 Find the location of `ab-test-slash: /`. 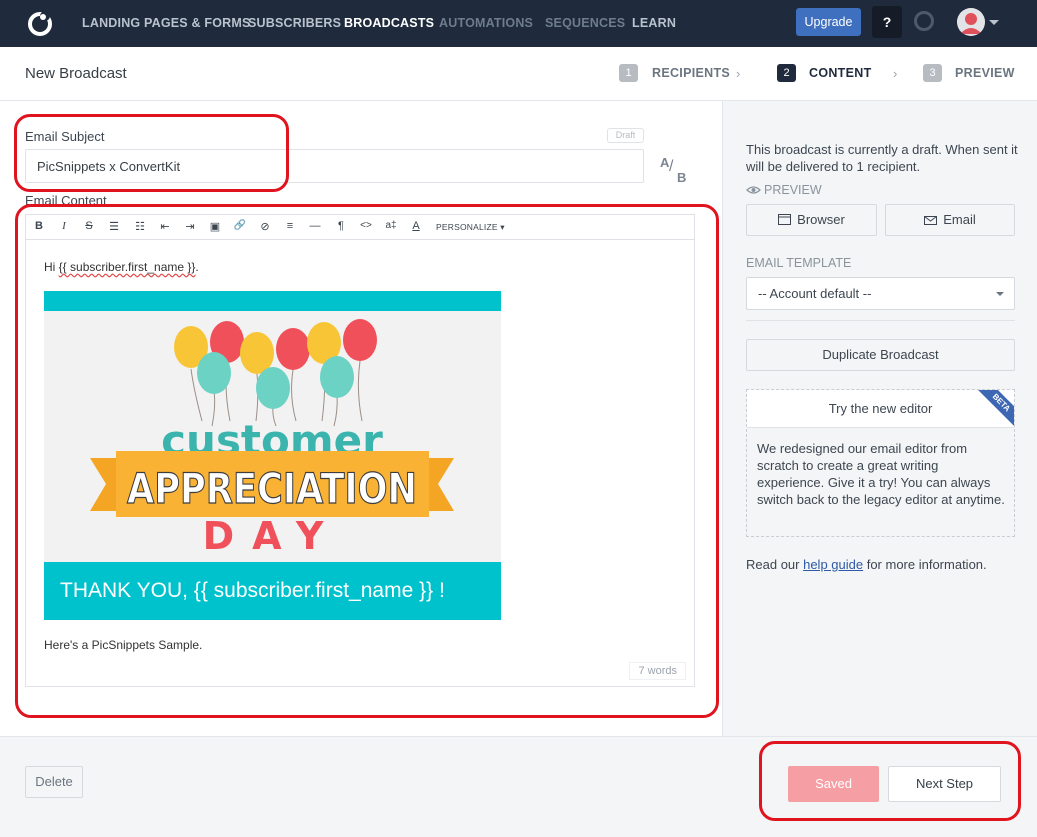

ab-test-slash: / is located at coordinates (671, 166).